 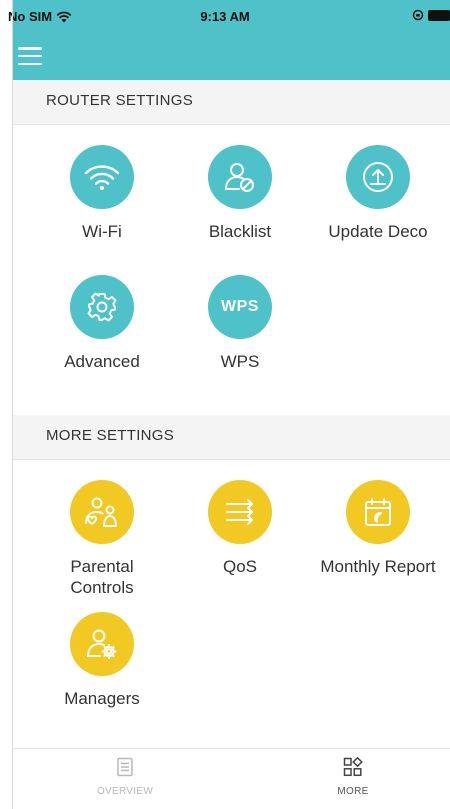 I want to click on status-time: 9:13 AM, so click(x=225, y=16).